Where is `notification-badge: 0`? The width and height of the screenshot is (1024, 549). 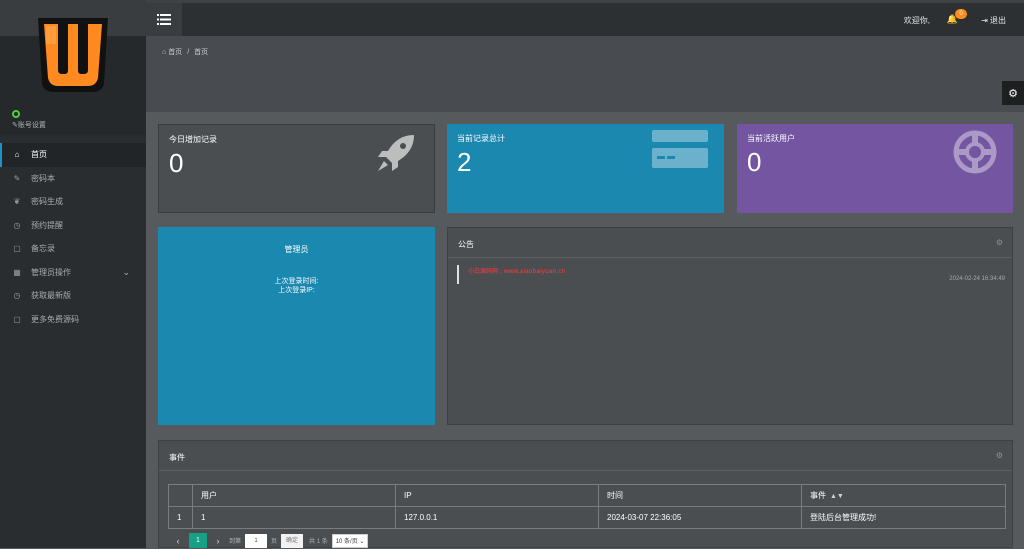
notification-badge: 0 is located at coordinates (961, 14).